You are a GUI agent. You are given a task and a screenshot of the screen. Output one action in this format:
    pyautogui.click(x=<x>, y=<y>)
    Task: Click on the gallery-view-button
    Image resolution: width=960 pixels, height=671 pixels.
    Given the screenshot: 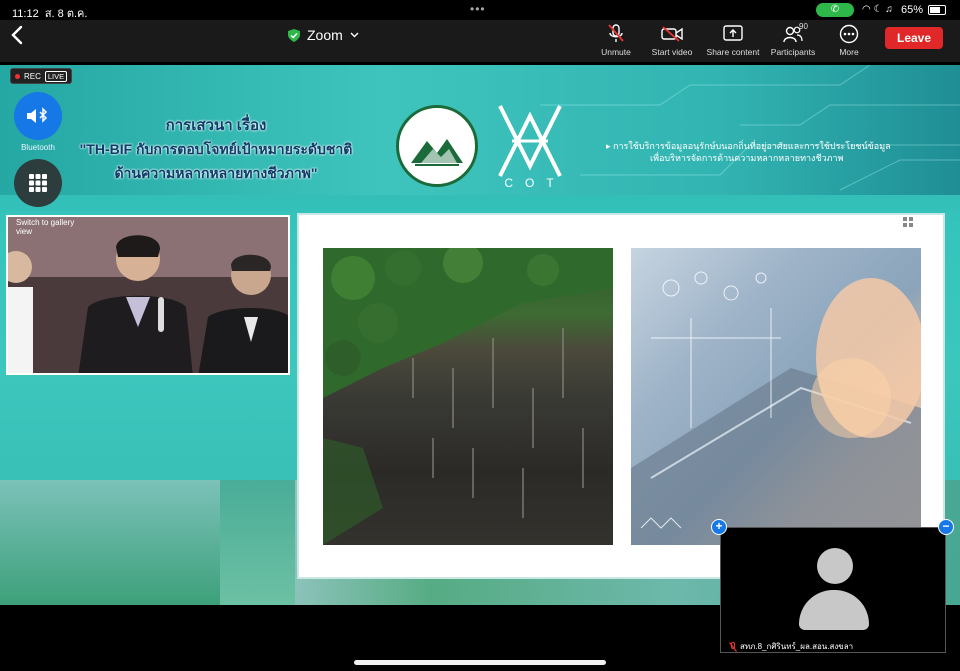 What is the action you would take?
    pyautogui.click(x=38, y=183)
    